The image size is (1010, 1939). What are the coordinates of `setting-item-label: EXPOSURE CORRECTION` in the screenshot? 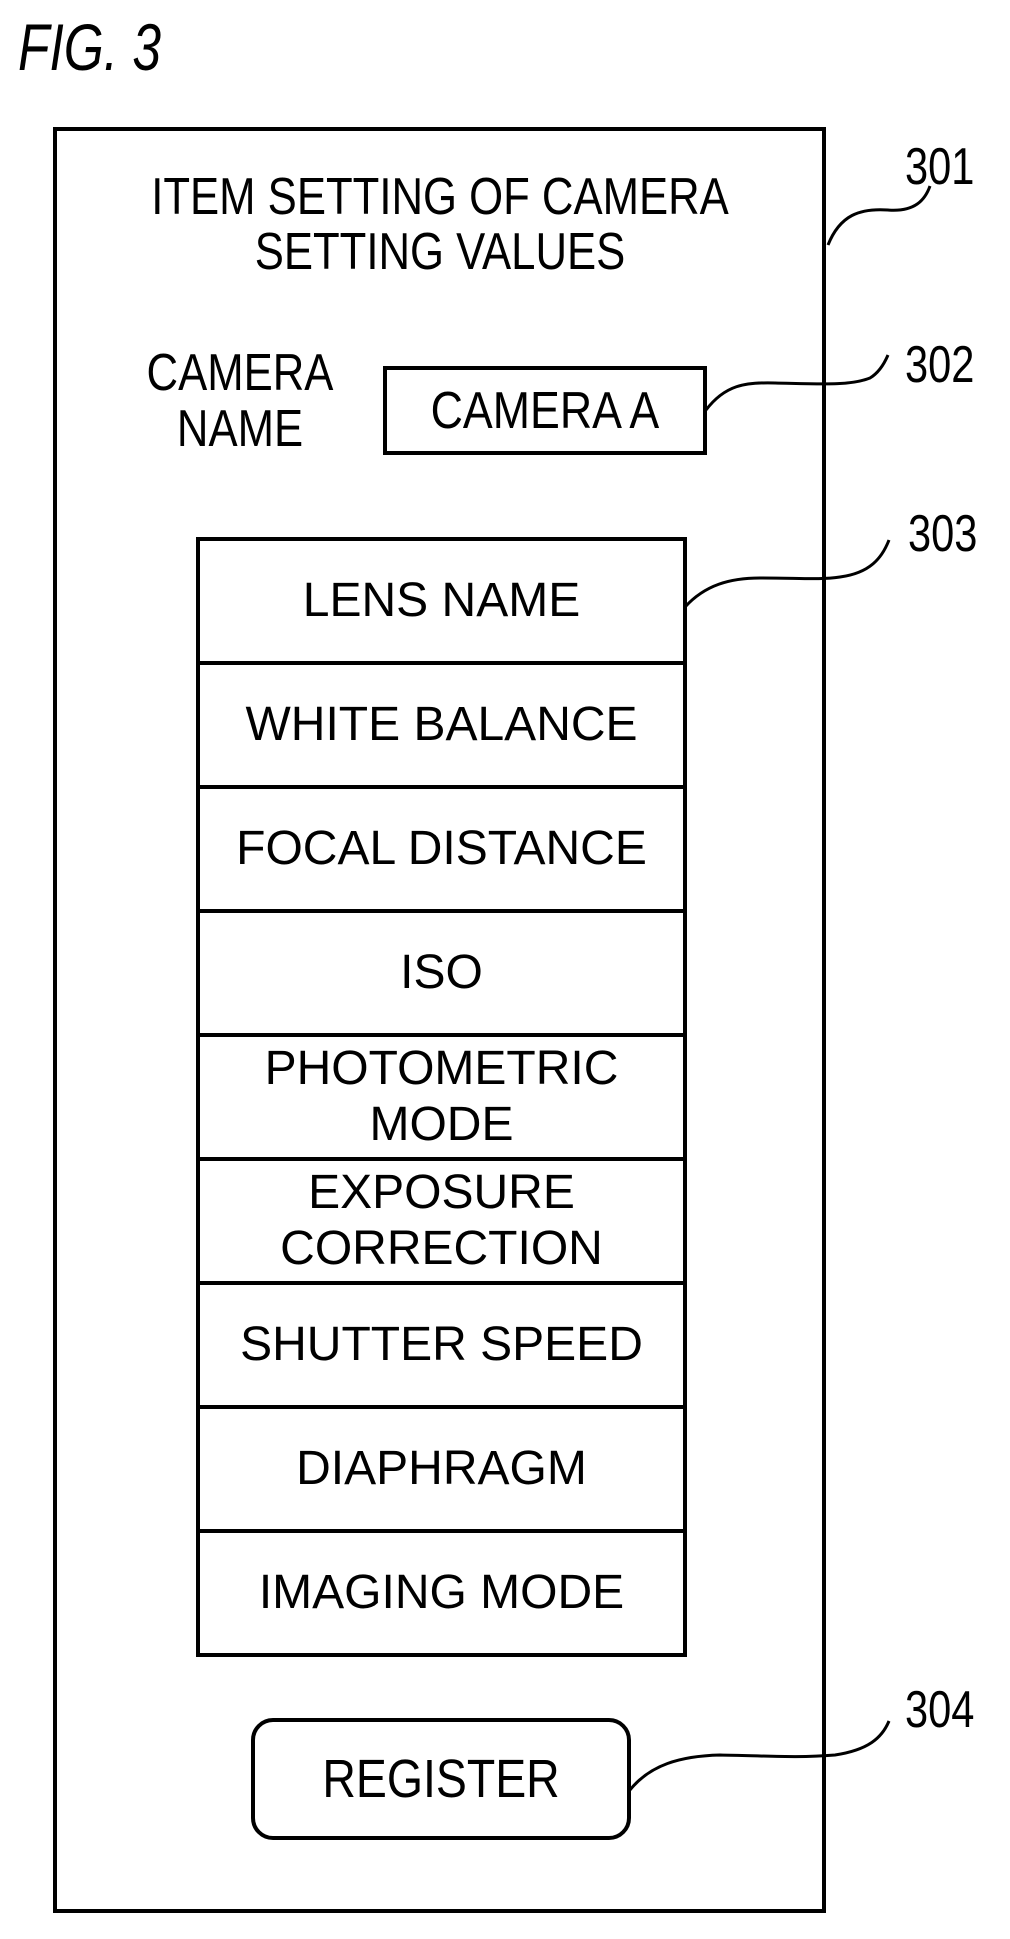 It's located at (441, 1220).